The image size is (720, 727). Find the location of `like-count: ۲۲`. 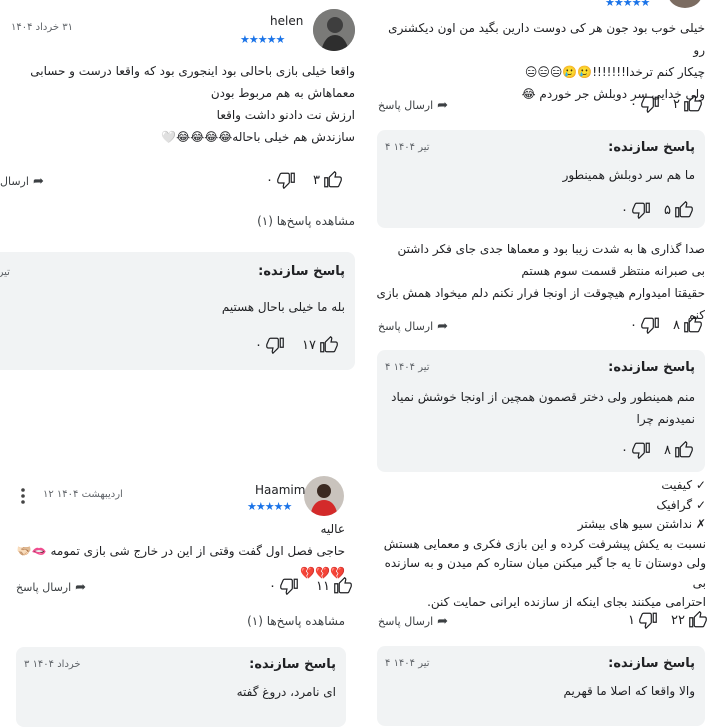

like-count: ۲۲ is located at coordinates (677, 620).